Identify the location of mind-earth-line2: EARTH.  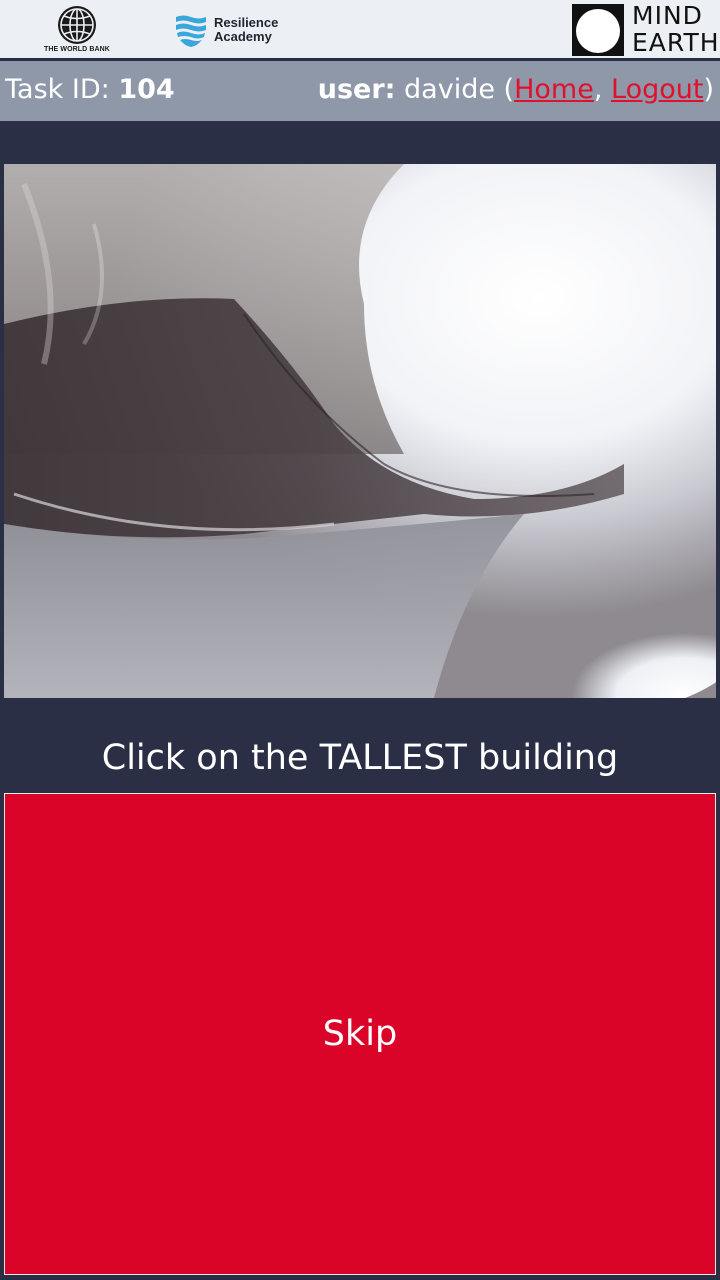
(676, 42).